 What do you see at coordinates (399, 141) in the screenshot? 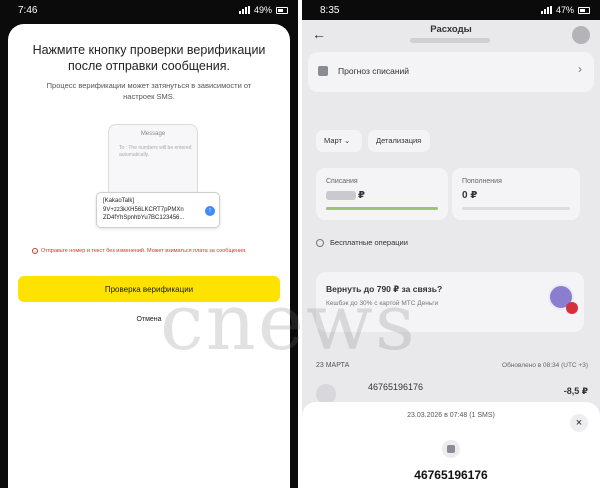
I see `details-button: Детализация` at bounding box center [399, 141].